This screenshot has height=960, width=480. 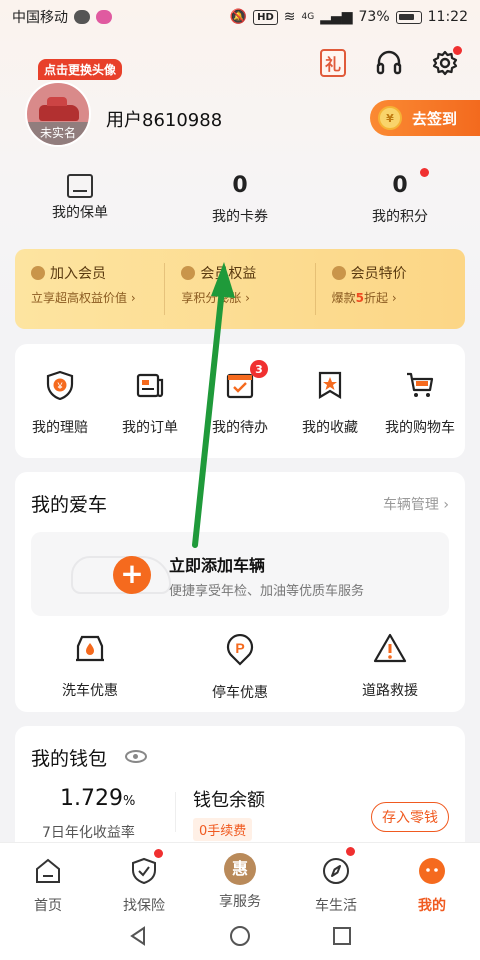 What do you see at coordinates (289, 17) in the screenshot?
I see `wifi-icon: ≋` at bounding box center [289, 17].